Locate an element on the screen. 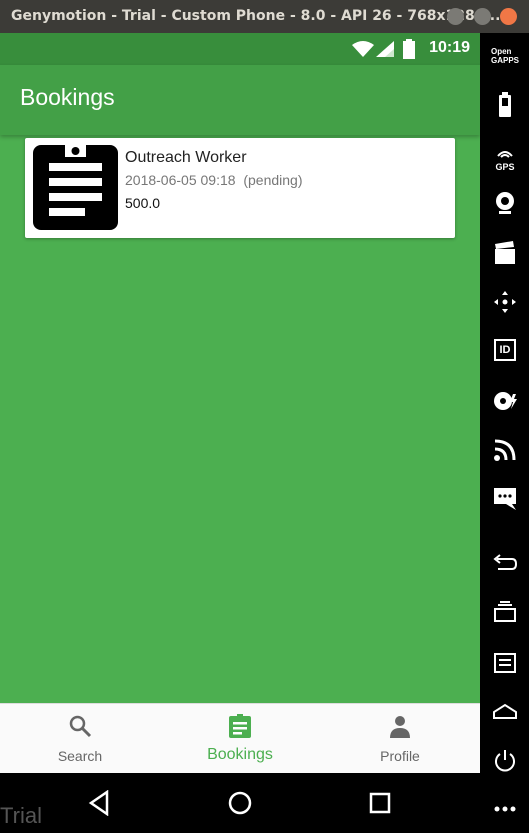  search-icon is located at coordinates (80, 726).